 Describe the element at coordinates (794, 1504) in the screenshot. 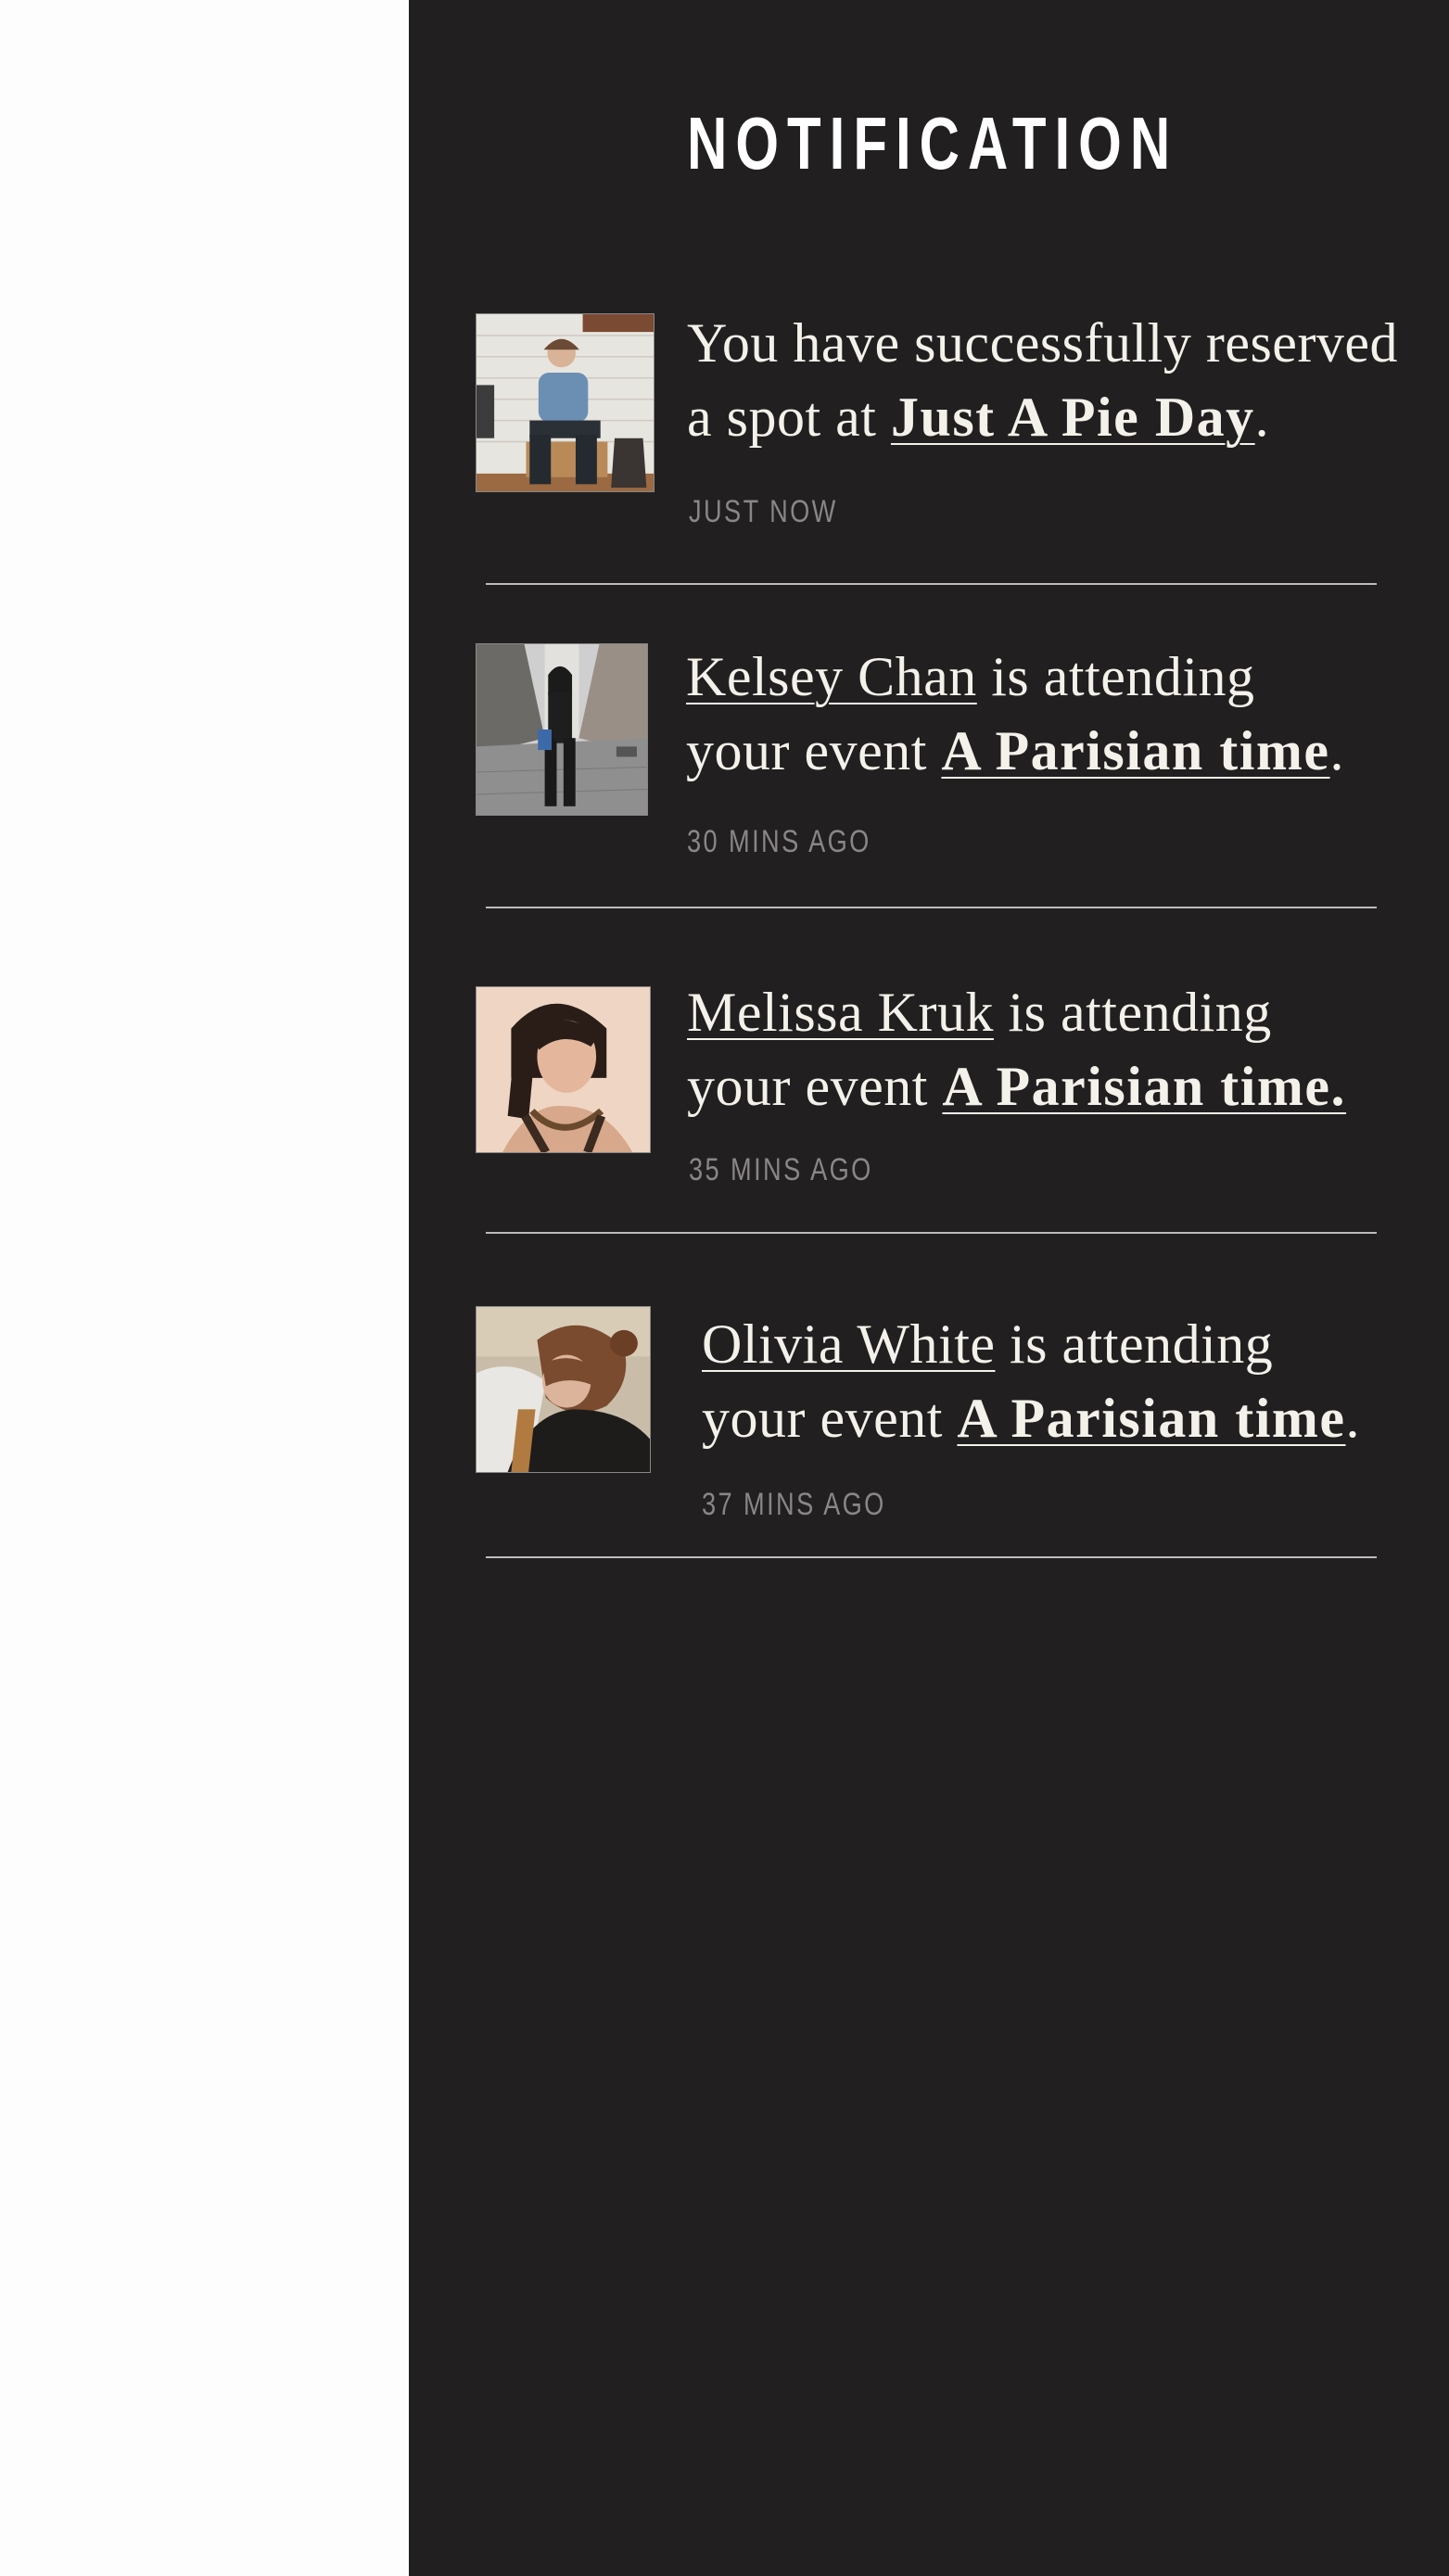

I see `notification-time: 37 MINS AGO` at that location.